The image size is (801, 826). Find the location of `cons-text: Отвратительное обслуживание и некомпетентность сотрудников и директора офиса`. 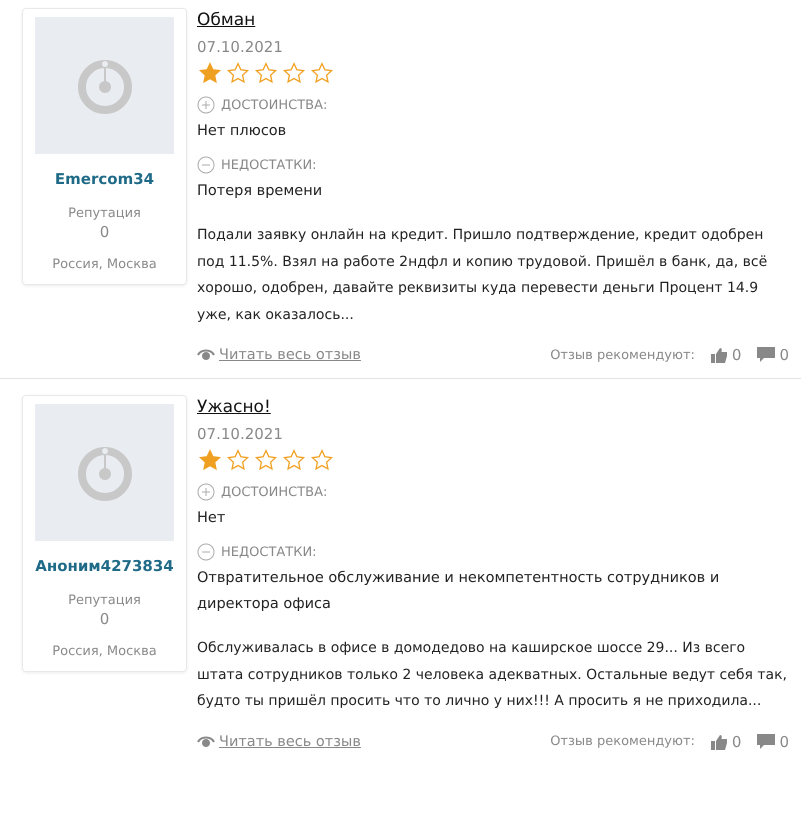

cons-text: Отвратительное обслуживание и некомпетентность сотрудников и директора офиса is located at coordinates (458, 591).